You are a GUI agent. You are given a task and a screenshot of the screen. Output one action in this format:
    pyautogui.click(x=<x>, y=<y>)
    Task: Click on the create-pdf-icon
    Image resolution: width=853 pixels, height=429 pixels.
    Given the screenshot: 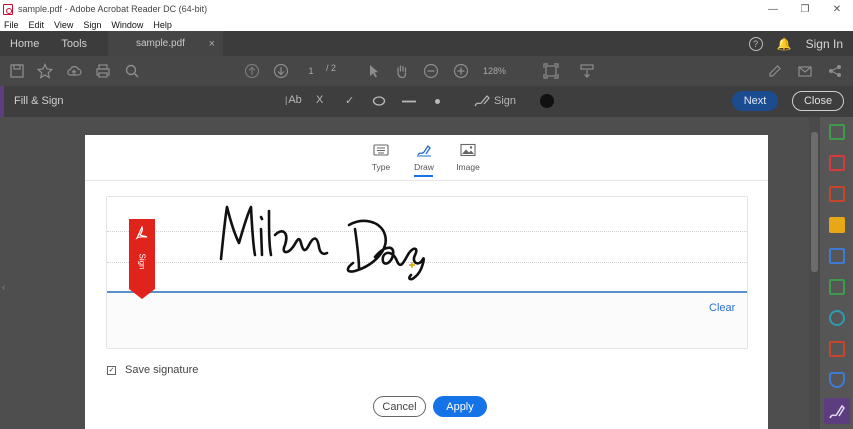 What is the action you would take?
    pyautogui.click(x=837, y=163)
    